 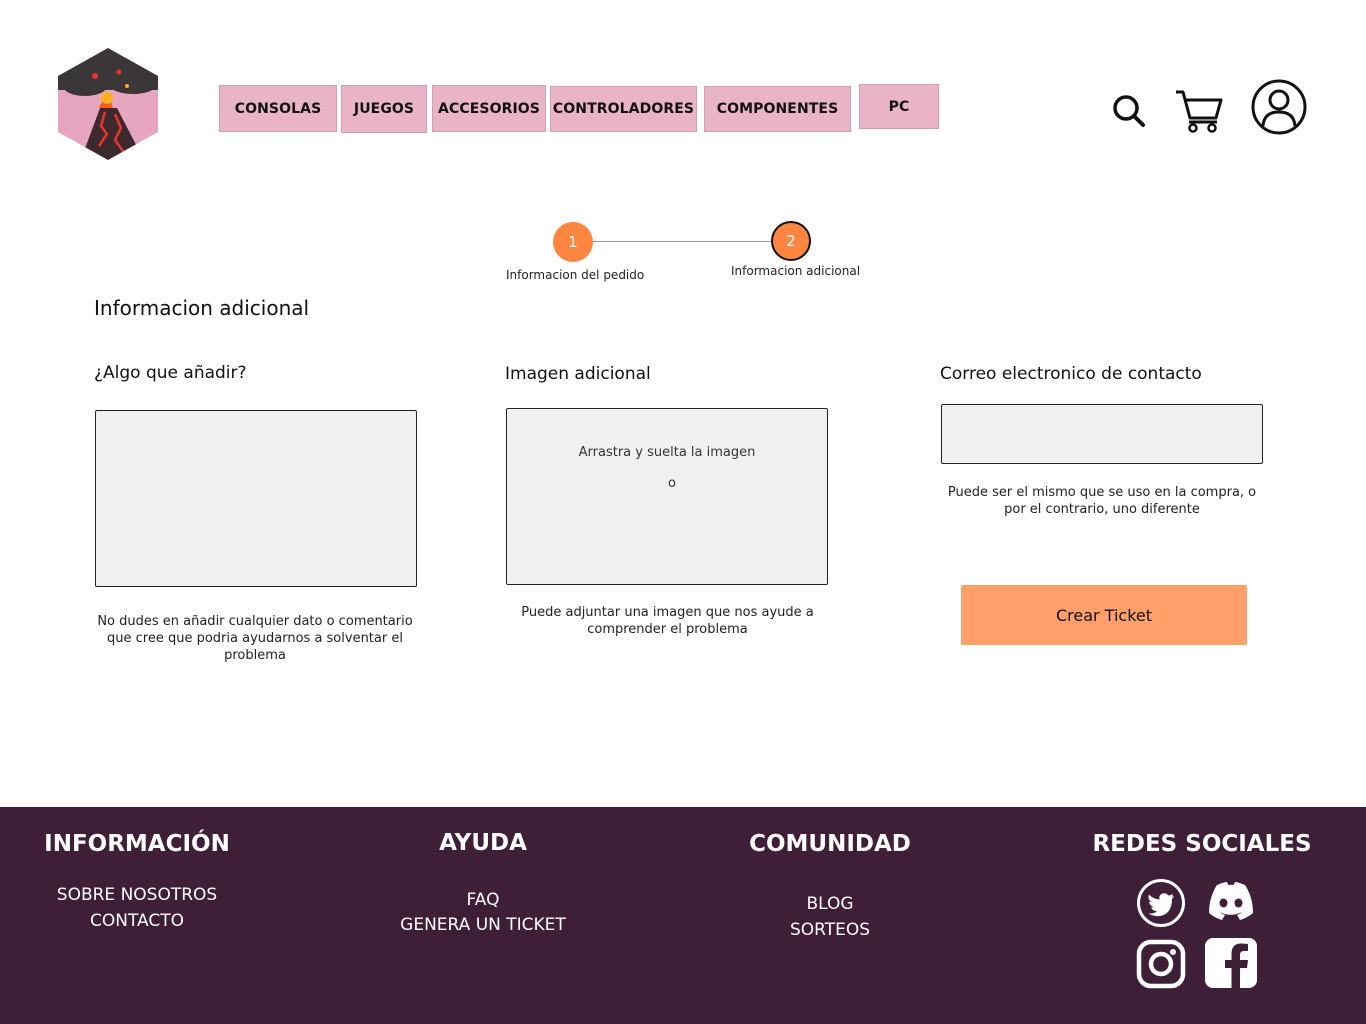 What do you see at coordinates (1102, 434) in the screenshot?
I see `email-field` at bounding box center [1102, 434].